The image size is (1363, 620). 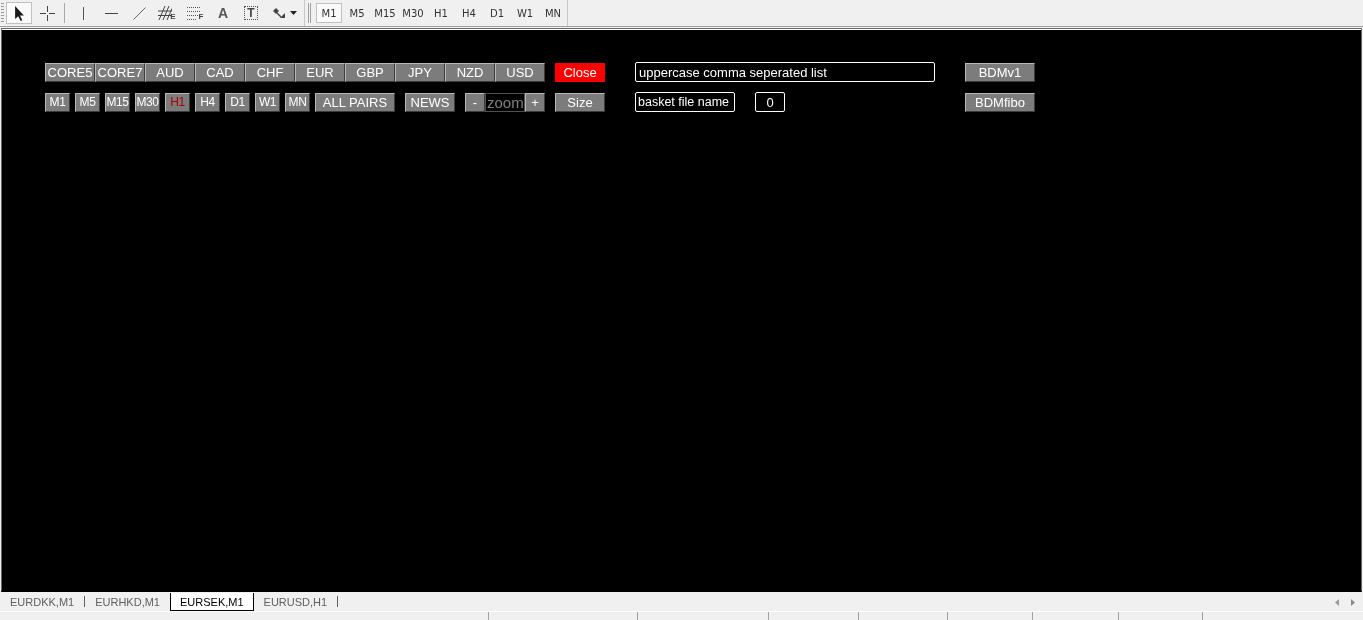 I want to click on indicator-button: BDMfibo, so click(x=1000, y=102).